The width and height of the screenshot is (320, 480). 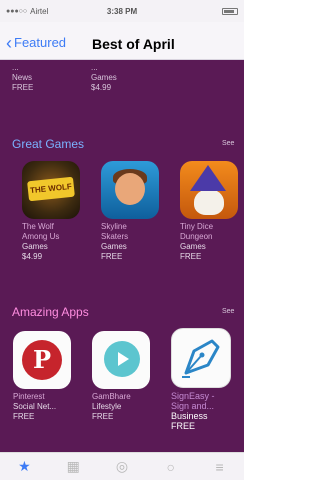 I want to click on app-item: GamBhare Lifestyle FREE, so click(x=123, y=376).